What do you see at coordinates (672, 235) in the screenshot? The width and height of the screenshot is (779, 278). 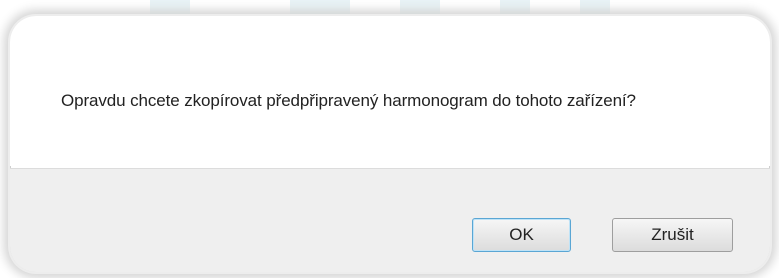 I see `cancel-button: Zrušit` at bounding box center [672, 235].